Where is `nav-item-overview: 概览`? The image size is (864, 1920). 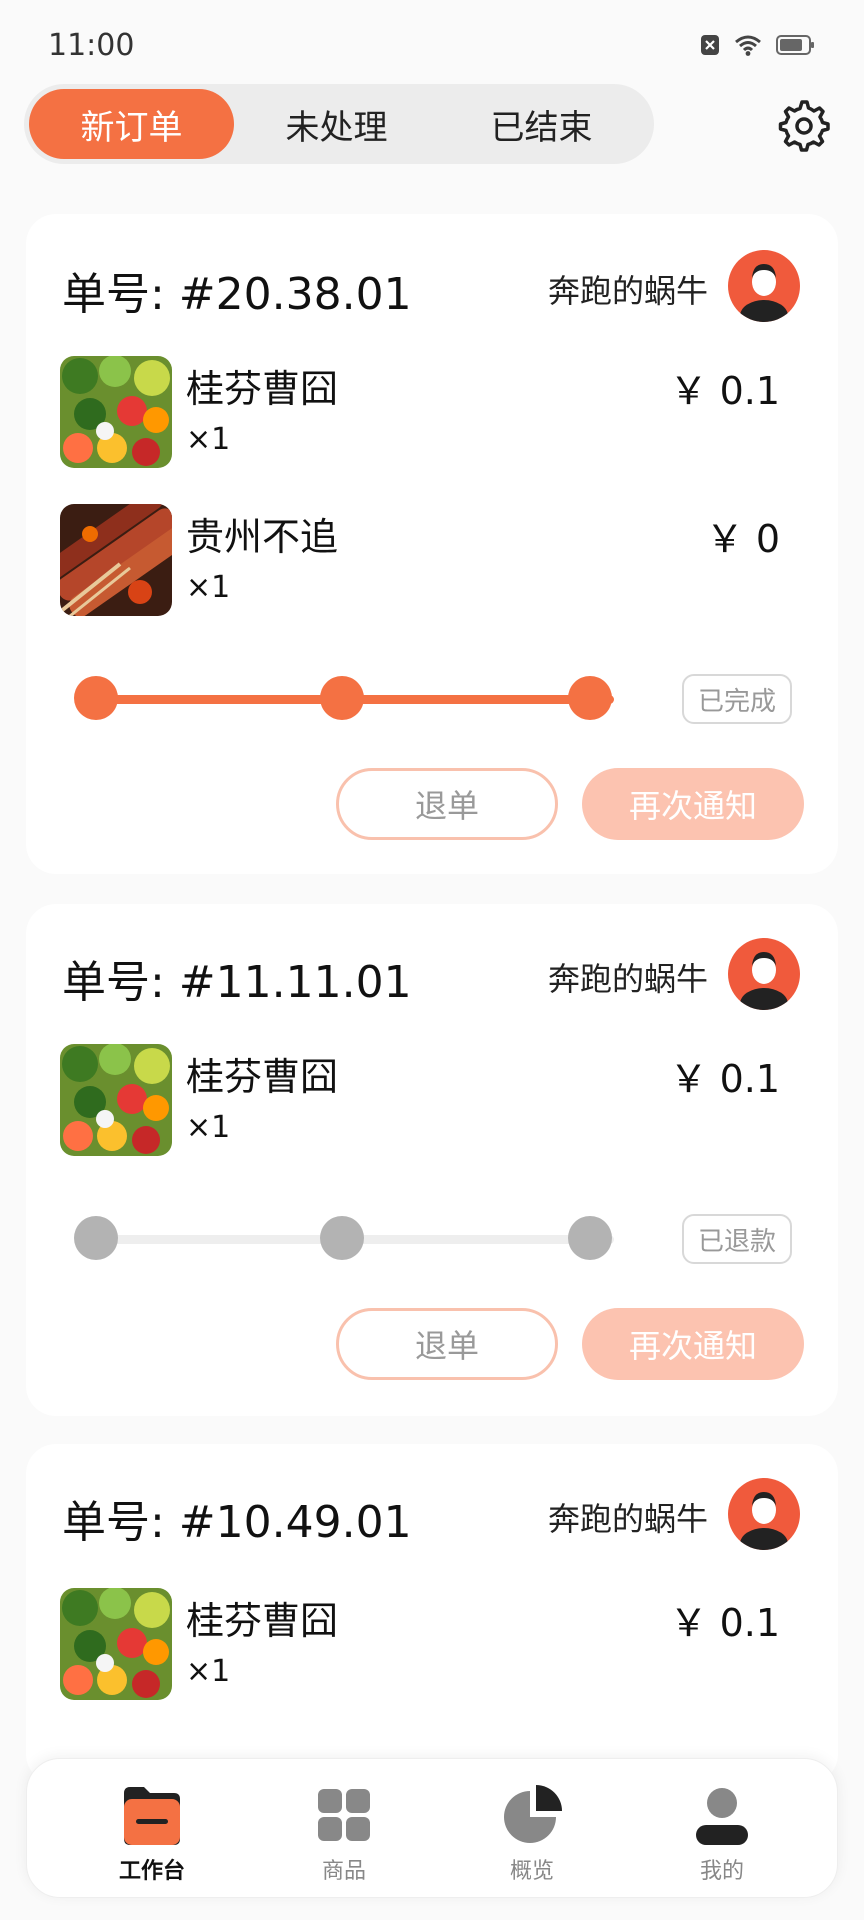 nav-item-overview: 概览 is located at coordinates (532, 1832).